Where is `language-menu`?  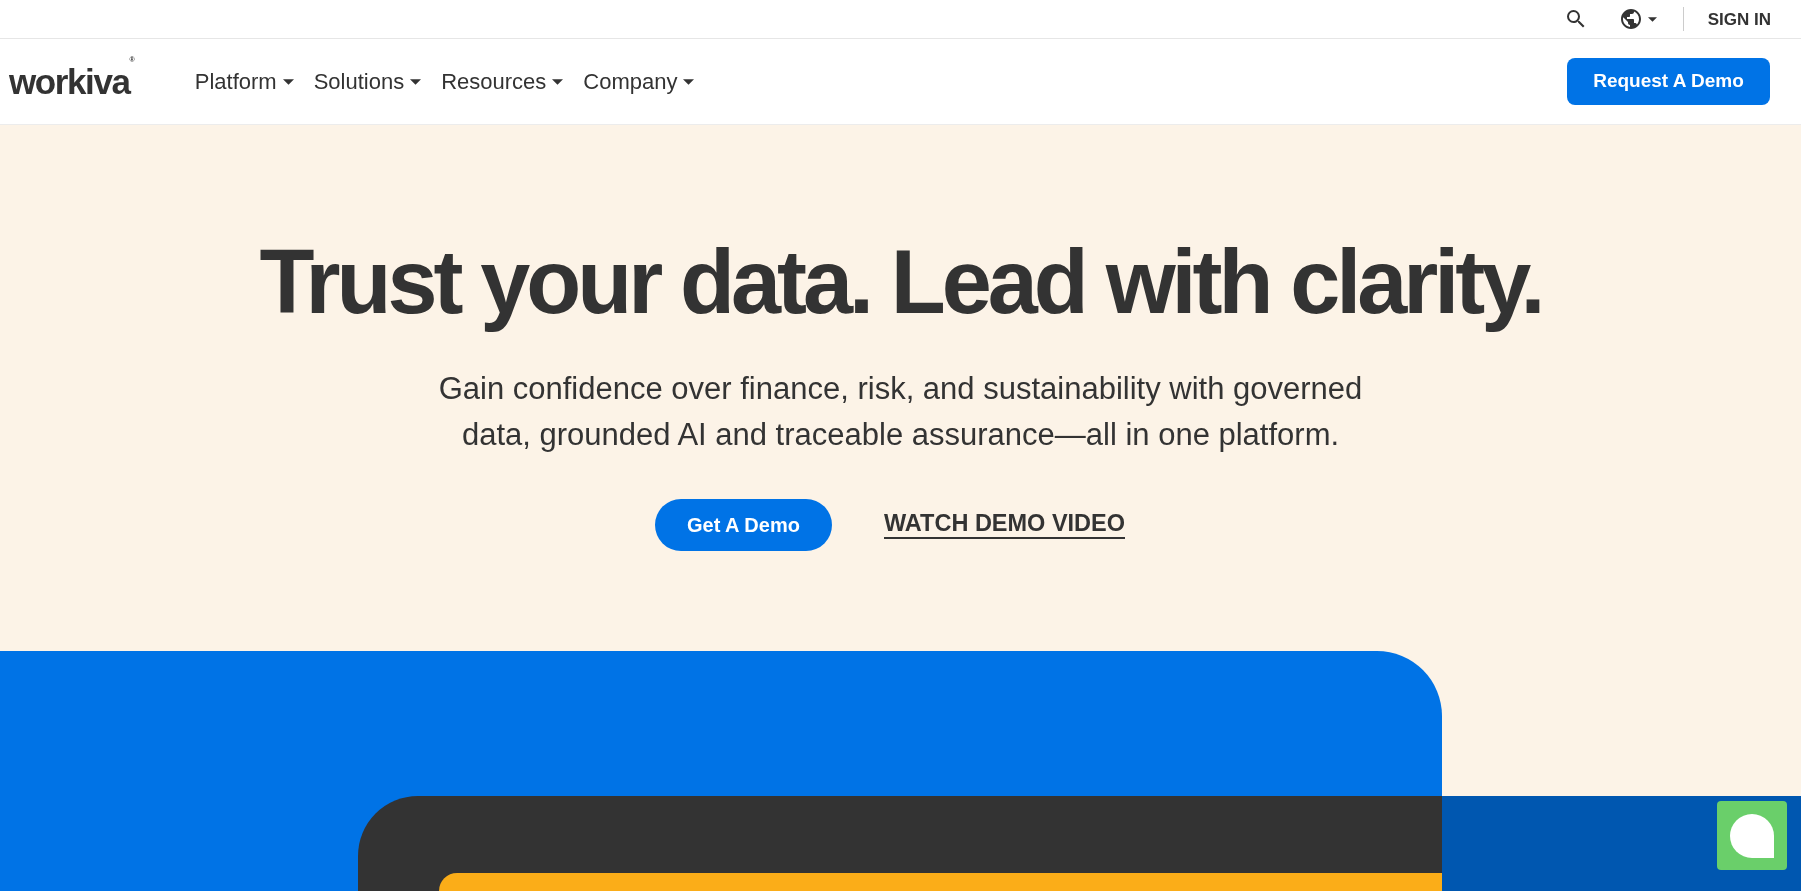 language-menu is located at coordinates (1638, 19).